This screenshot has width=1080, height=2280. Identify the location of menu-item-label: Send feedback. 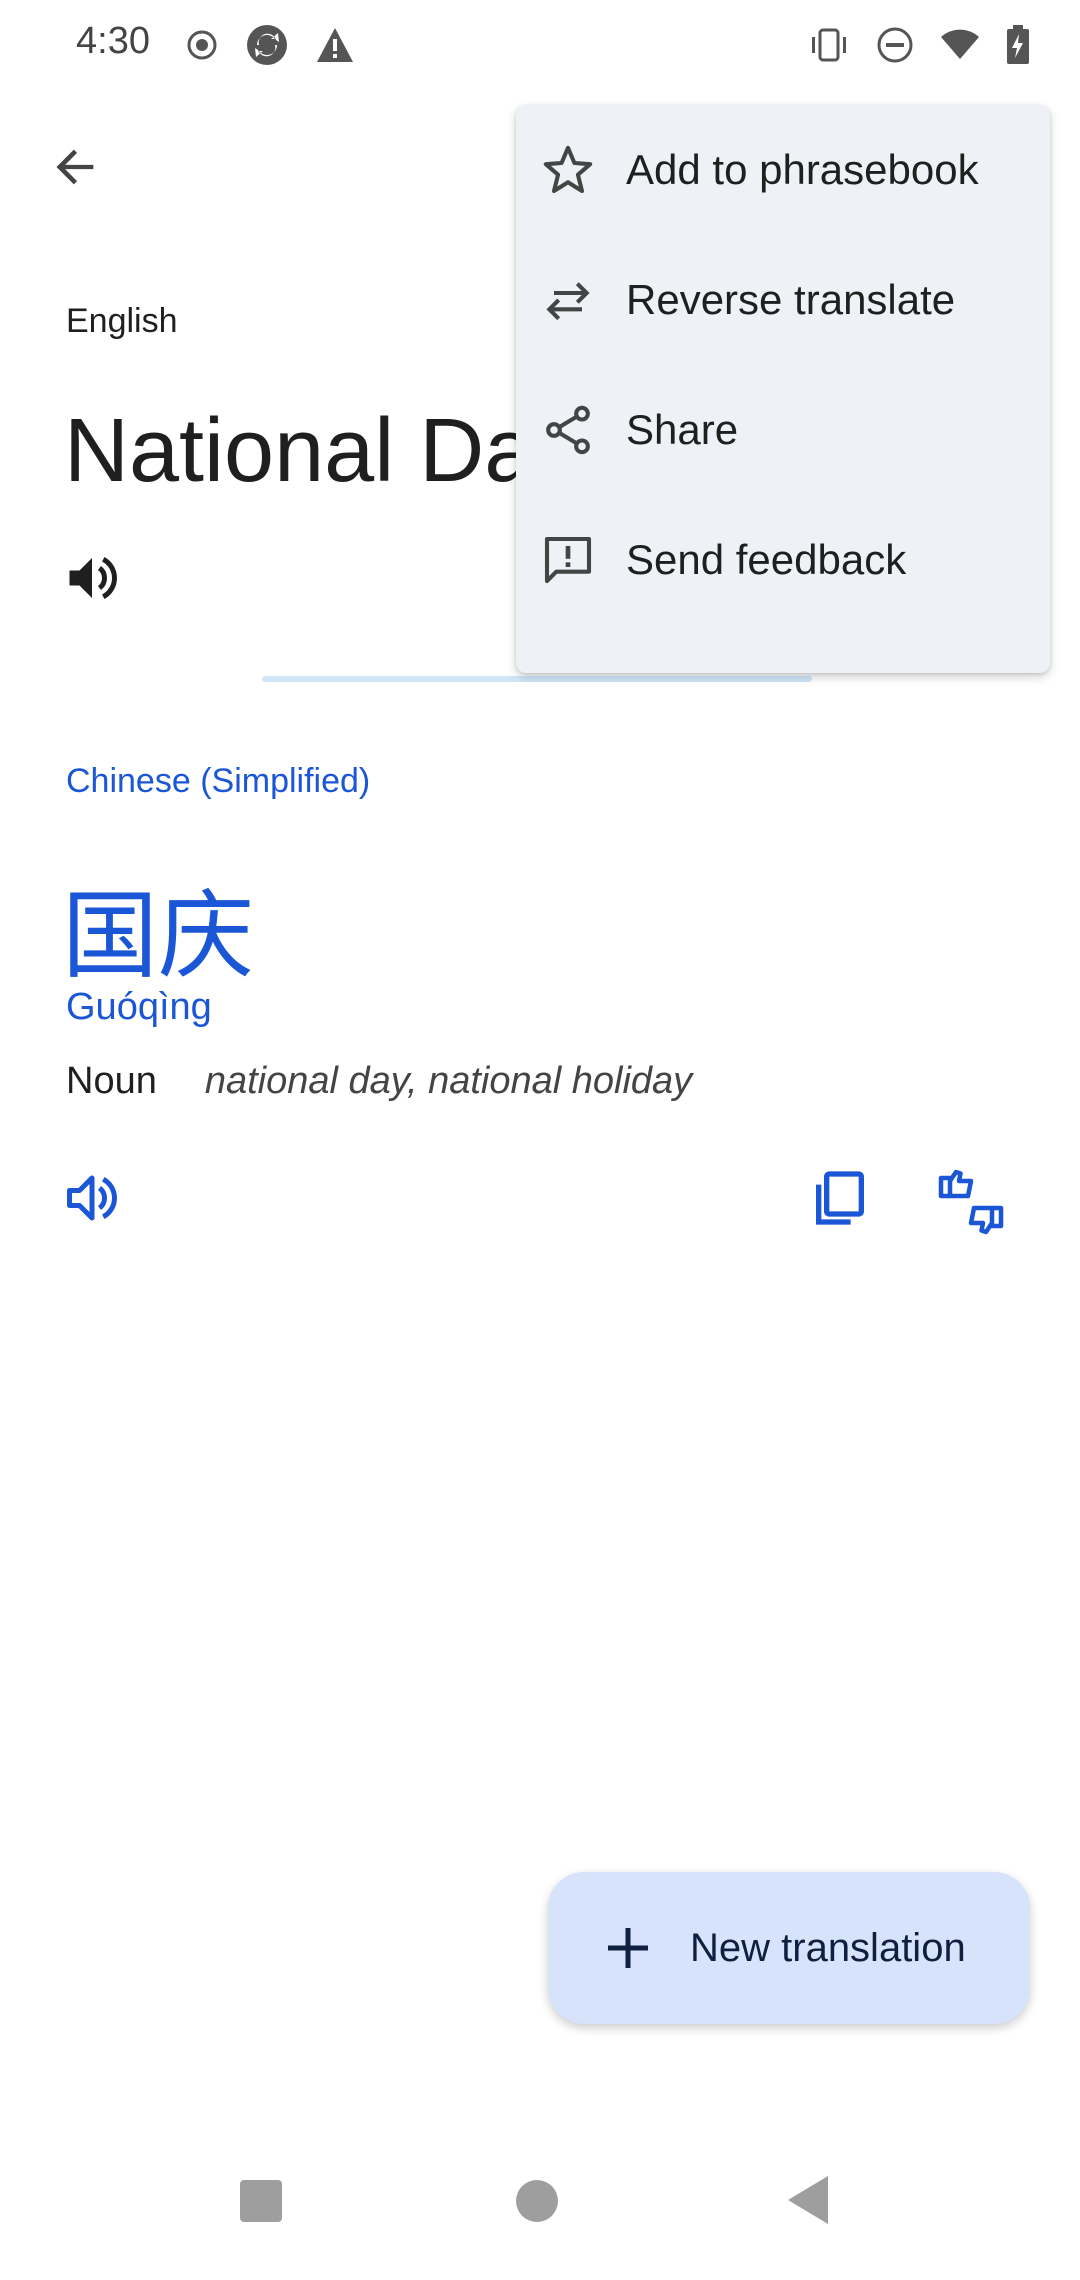
(766, 559).